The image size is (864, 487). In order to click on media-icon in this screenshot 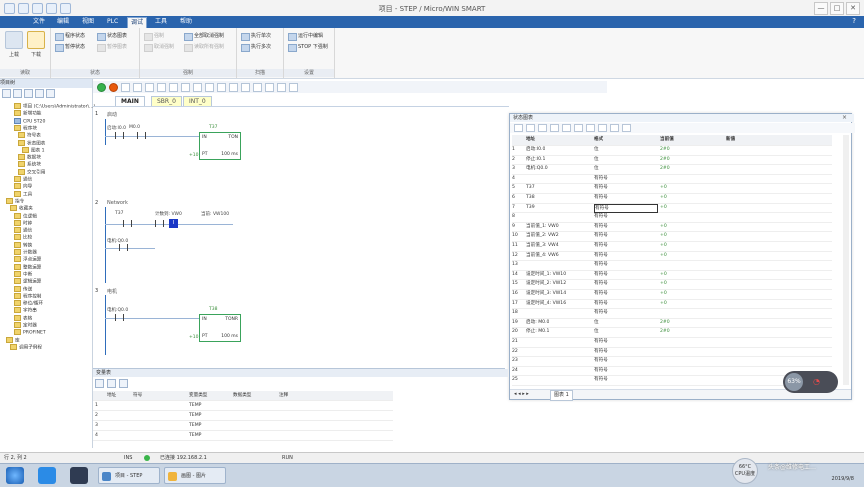, I will do `click(79, 475)`.